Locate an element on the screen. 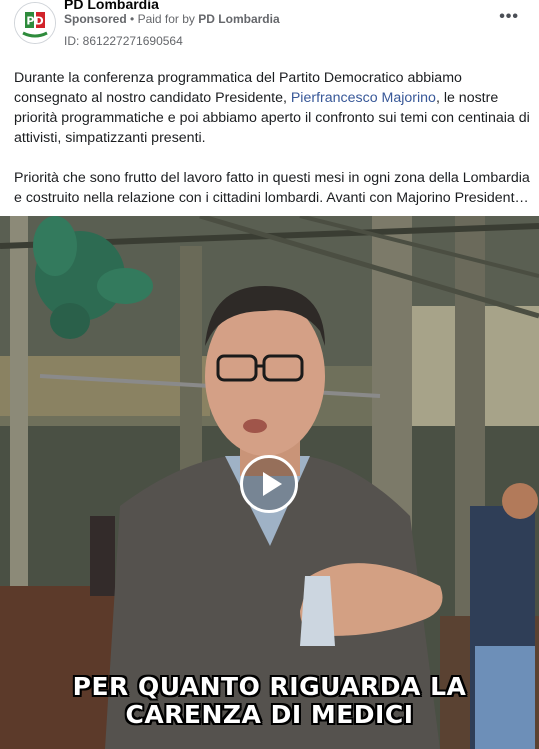  advertiser-name: PD Lombardia is located at coordinates (111, 6).